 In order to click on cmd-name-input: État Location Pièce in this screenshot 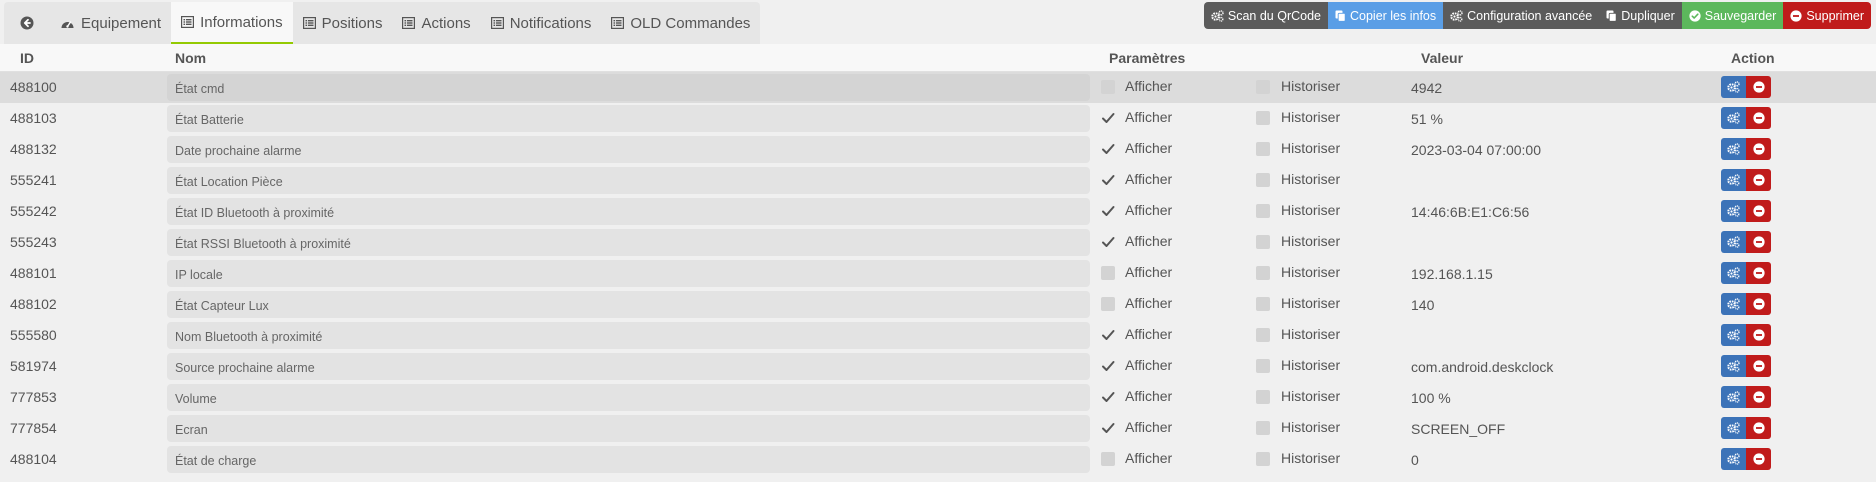, I will do `click(628, 180)`.